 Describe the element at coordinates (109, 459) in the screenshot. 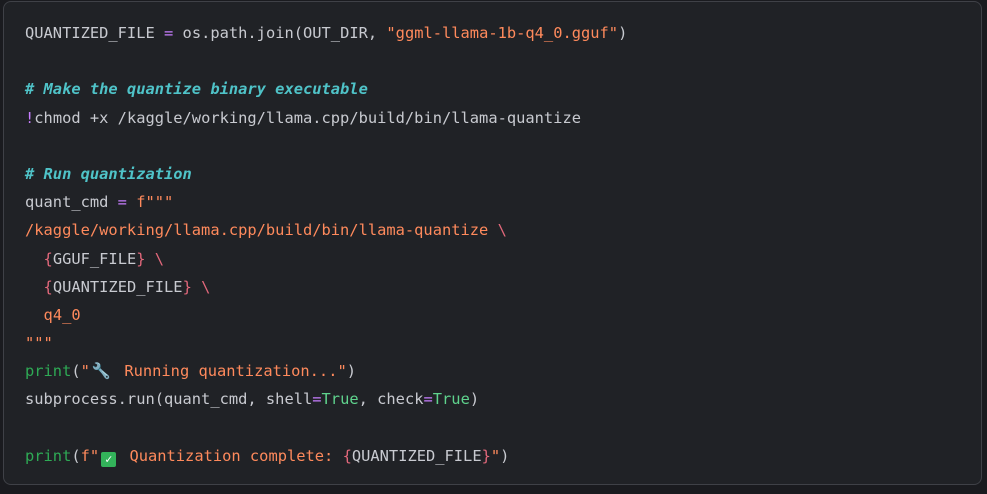

I see `check-icon: ✓` at that location.